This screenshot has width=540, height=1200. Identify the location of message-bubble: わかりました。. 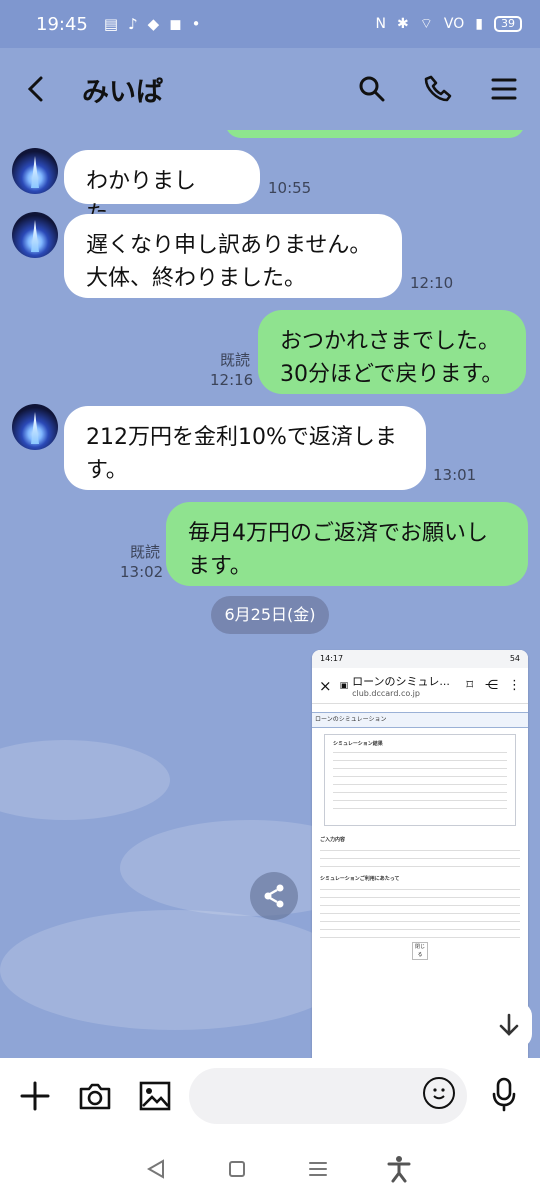
(162, 188).